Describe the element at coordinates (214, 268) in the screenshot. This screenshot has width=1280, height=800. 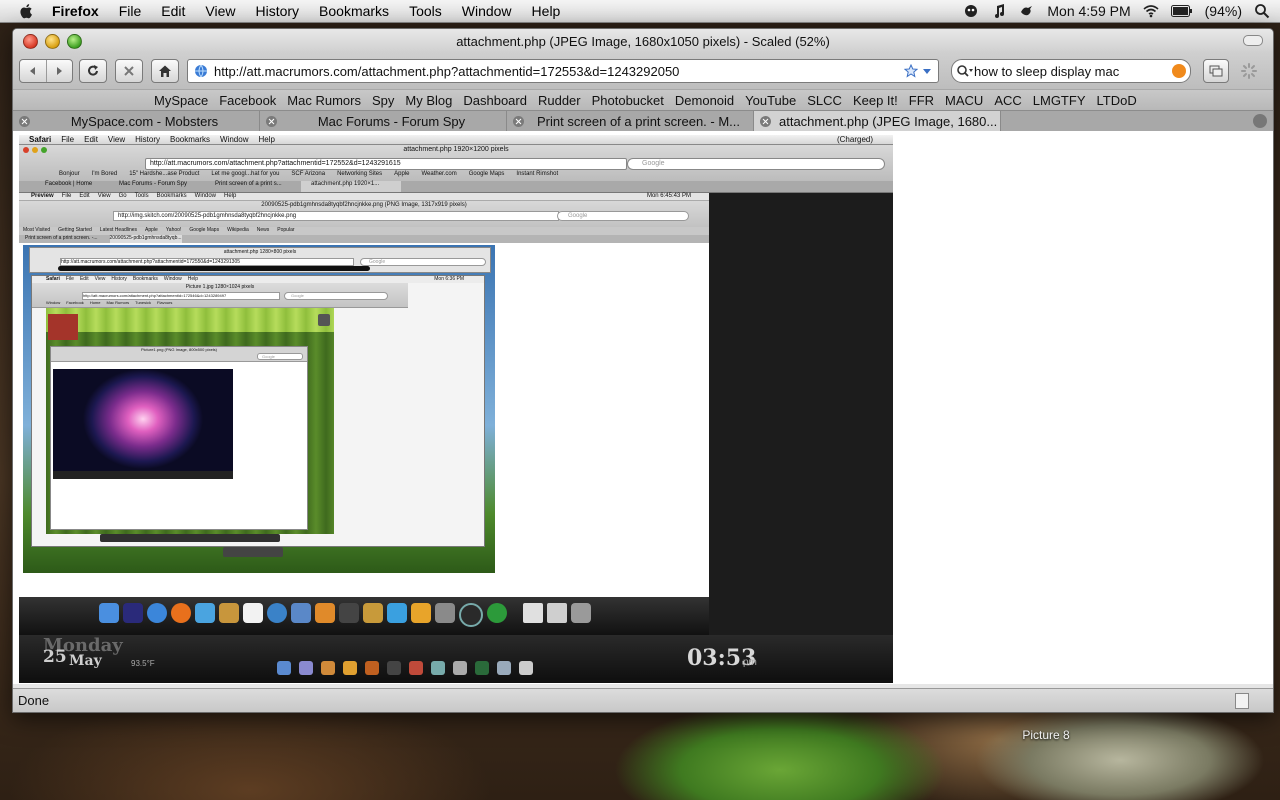
I see `nested-l3-redacted-bar` at that location.